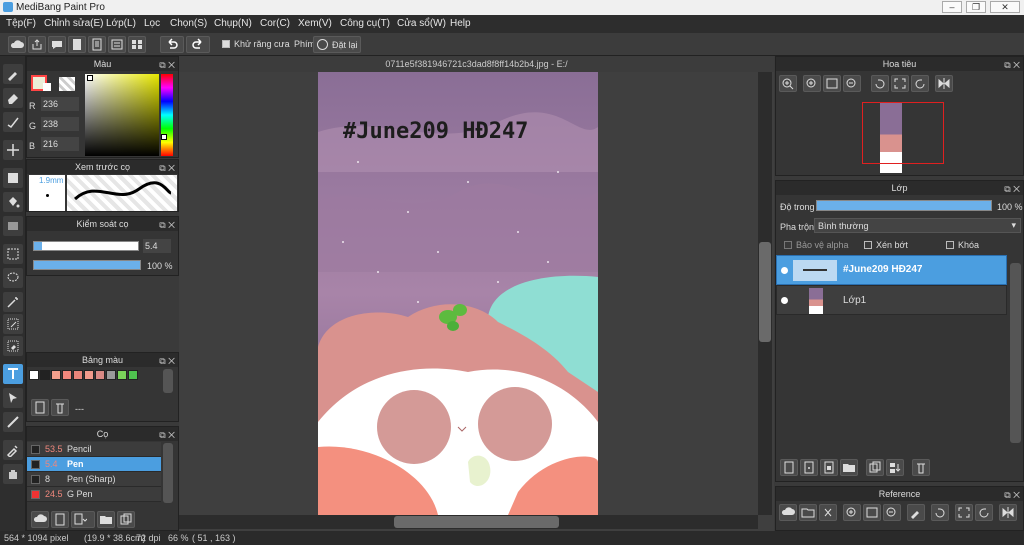 The image size is (1024, 545). I want to click on material-button, so click(117, 44).